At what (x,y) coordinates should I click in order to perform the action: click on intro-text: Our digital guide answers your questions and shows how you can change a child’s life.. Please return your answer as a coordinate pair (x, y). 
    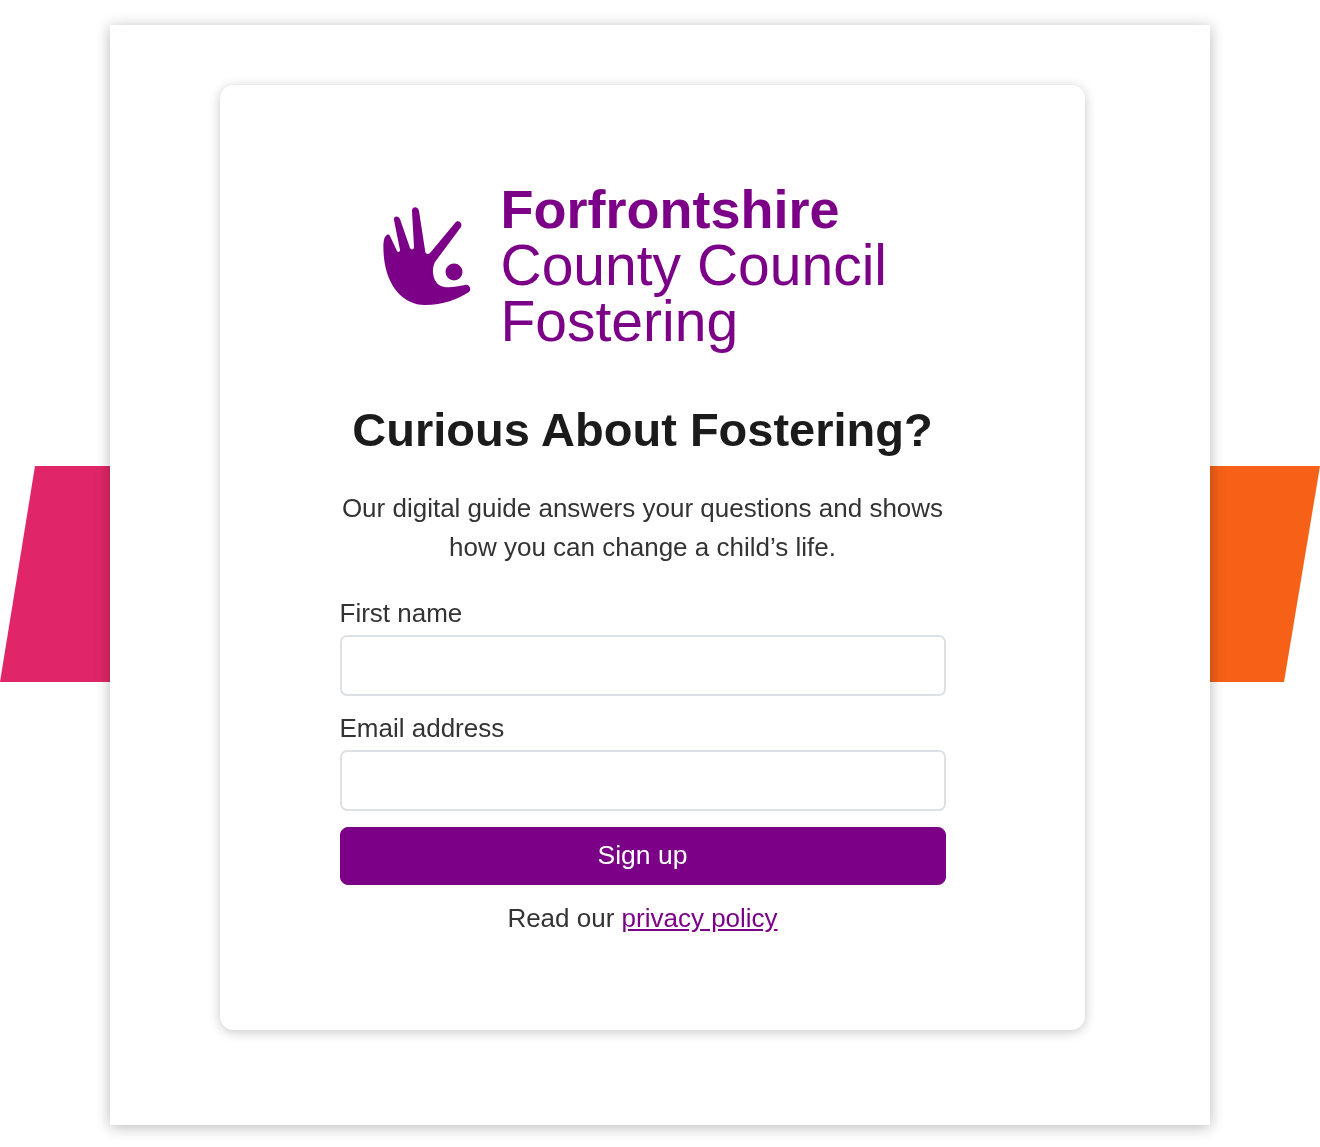
    Looking at the image, I should click on (642, 528).